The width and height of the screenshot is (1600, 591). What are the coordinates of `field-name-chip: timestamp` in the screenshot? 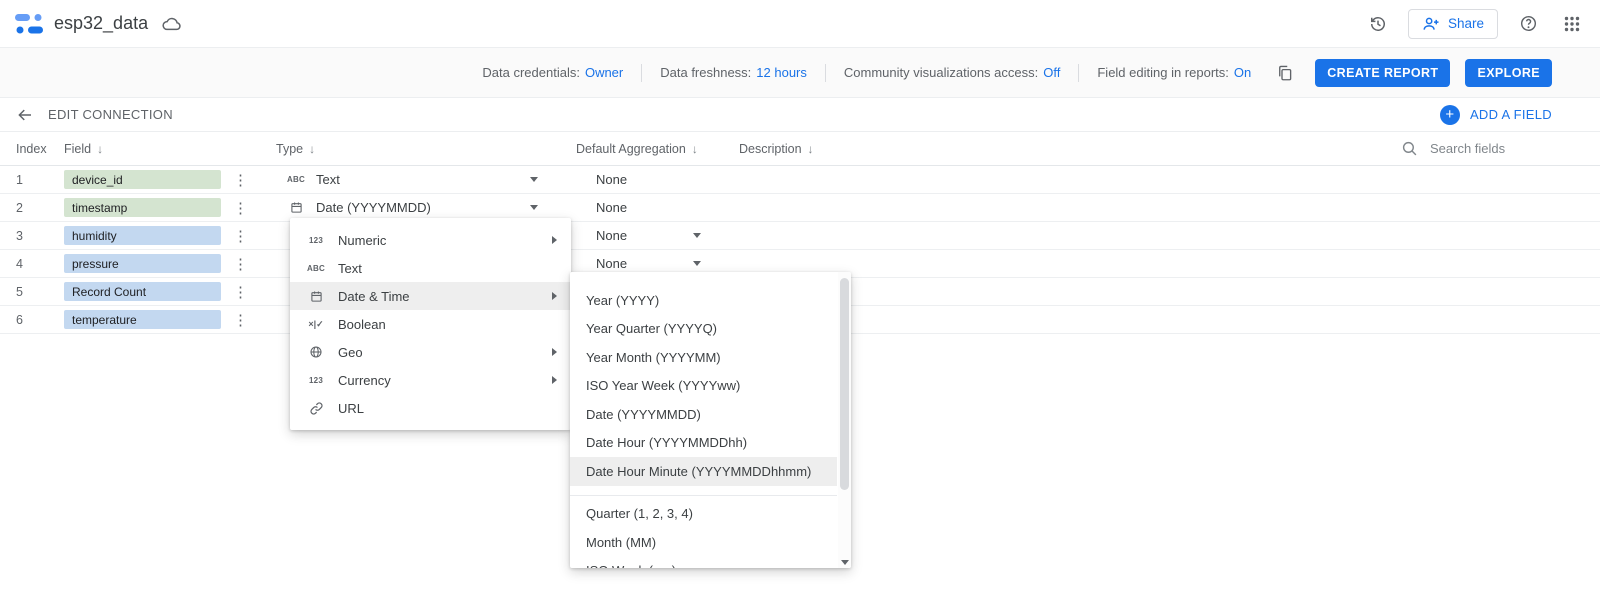 It's located at (142, 207).